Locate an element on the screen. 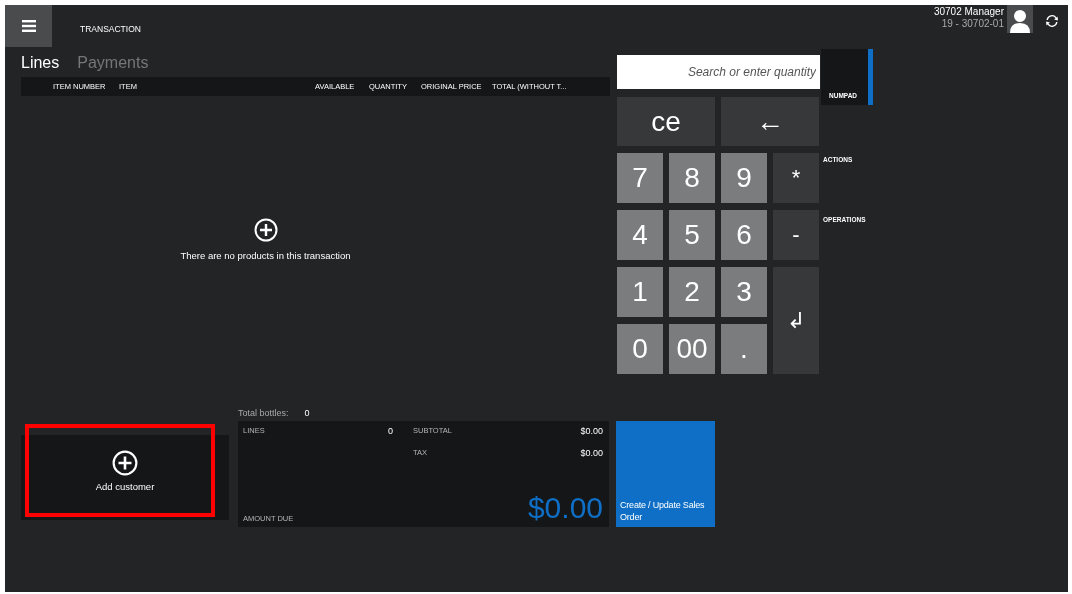  tab: Payments is located at coordinates (113, 63).